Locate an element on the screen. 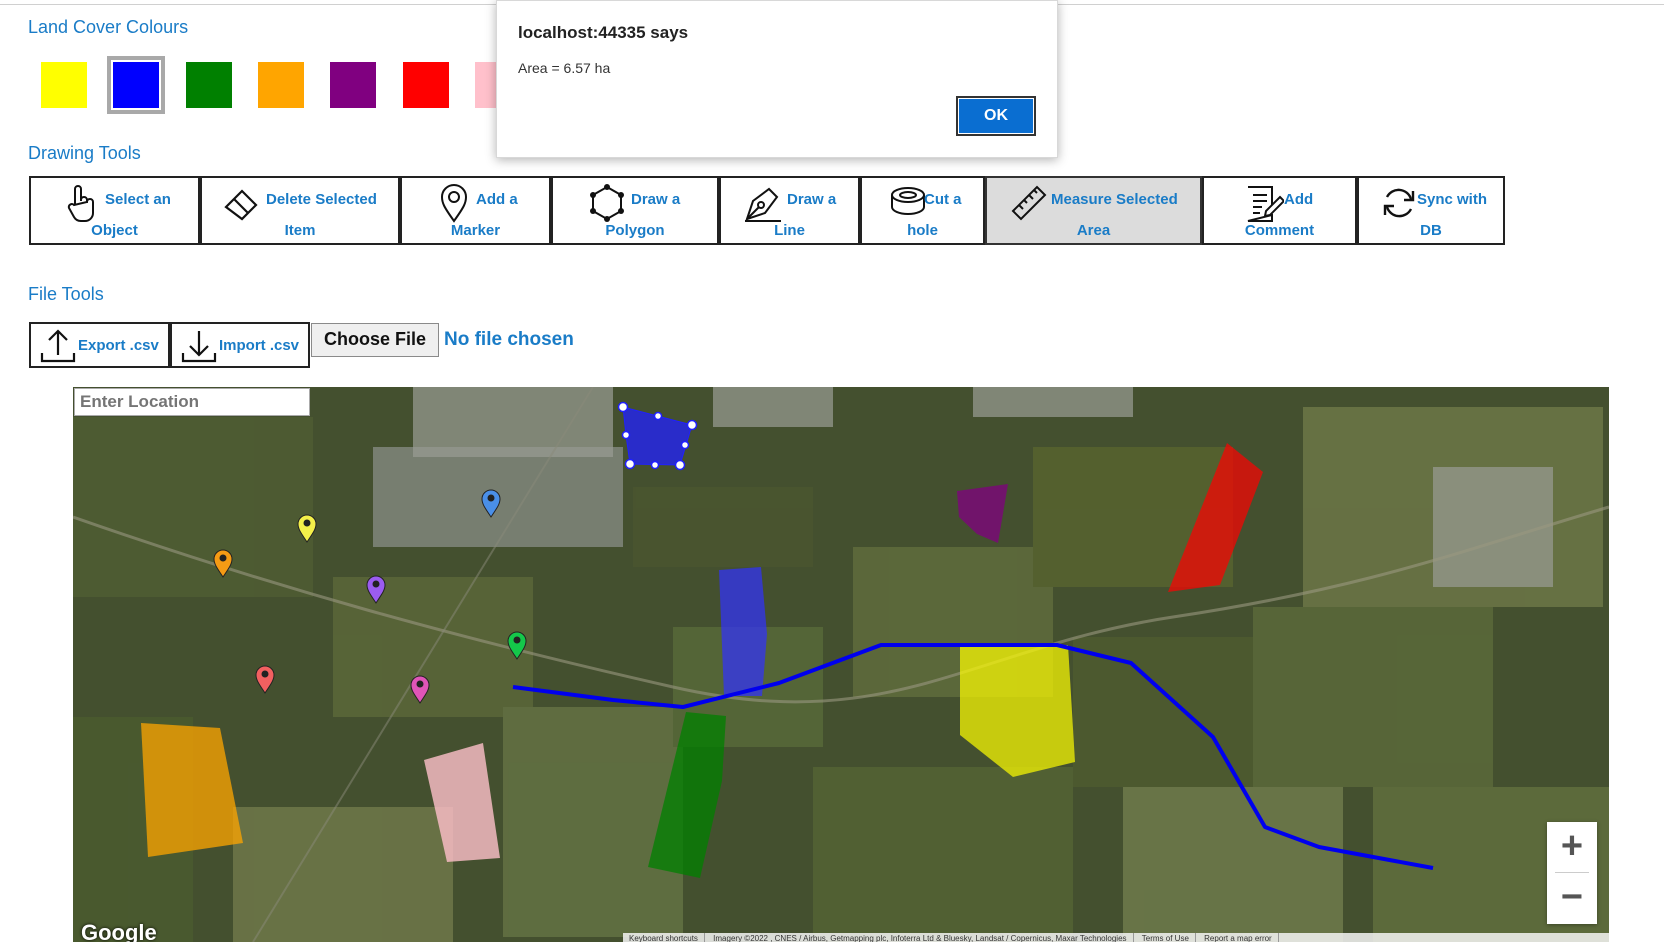  add-marker-button: Add a Marker is located at coordinates (475, 210).